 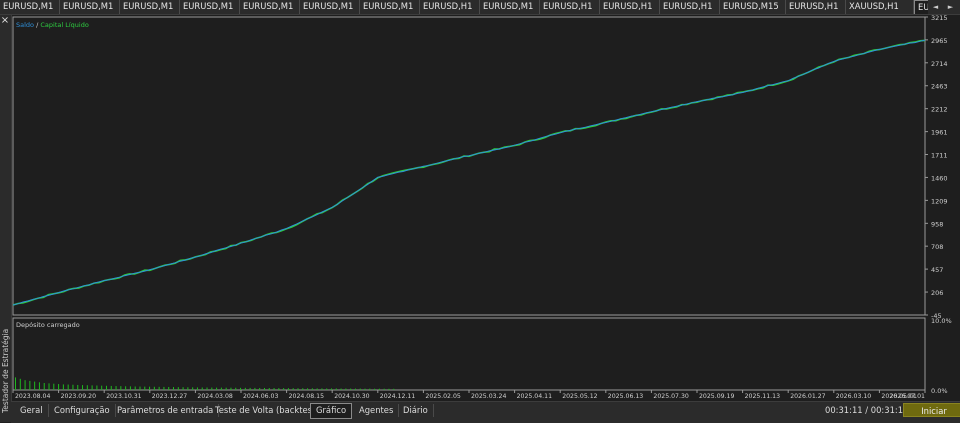 What do you see at coordinates (416, 410) in the screenshot?
I see `tab-di-rio: Diário` at bounding box center [416, 410].